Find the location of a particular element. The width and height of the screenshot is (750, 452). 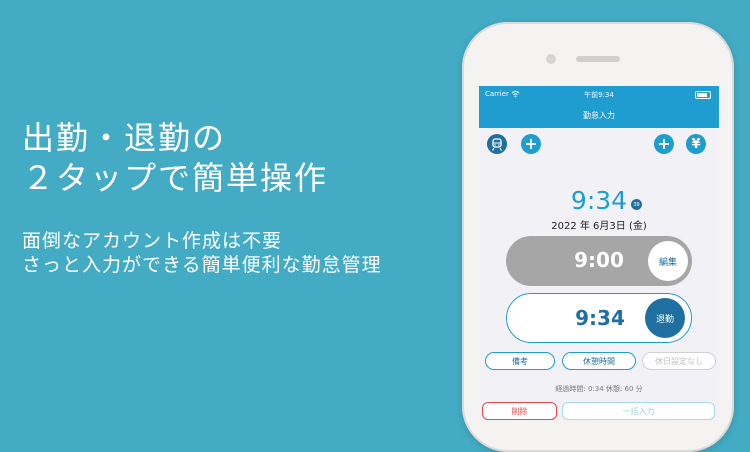

memo-button: 備考 is located at coordinates (520, 361).